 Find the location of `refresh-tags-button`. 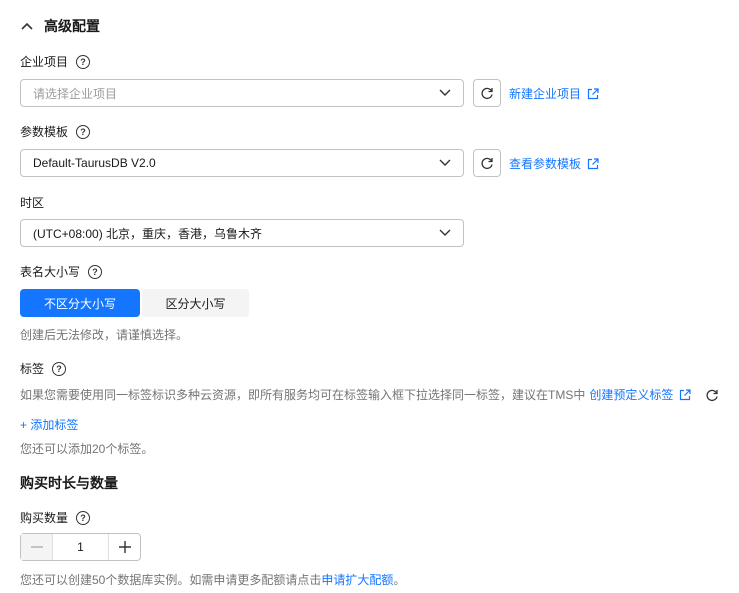

refresh-tags-button is located at coordinates (712, 395).